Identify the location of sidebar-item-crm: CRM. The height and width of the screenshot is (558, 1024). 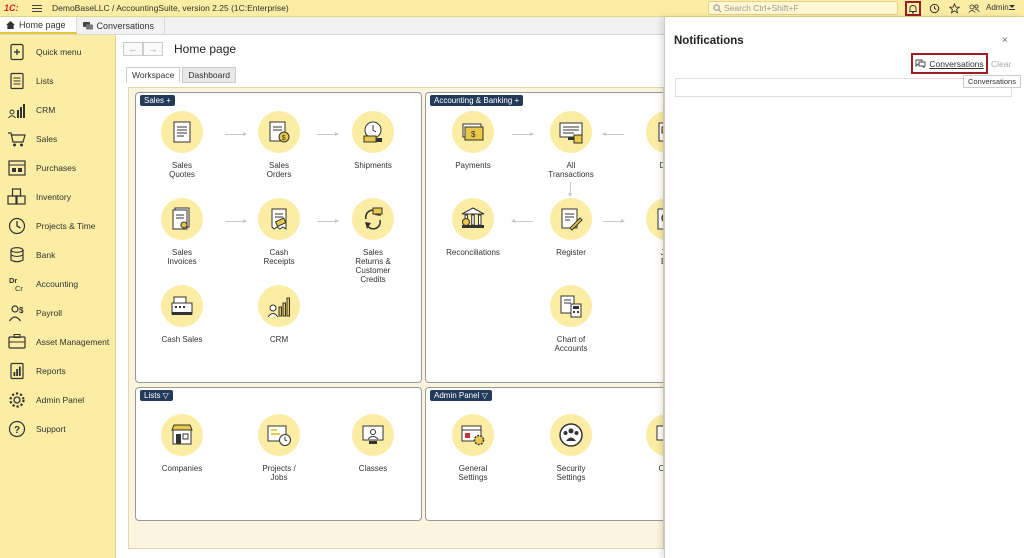
(58, 109).